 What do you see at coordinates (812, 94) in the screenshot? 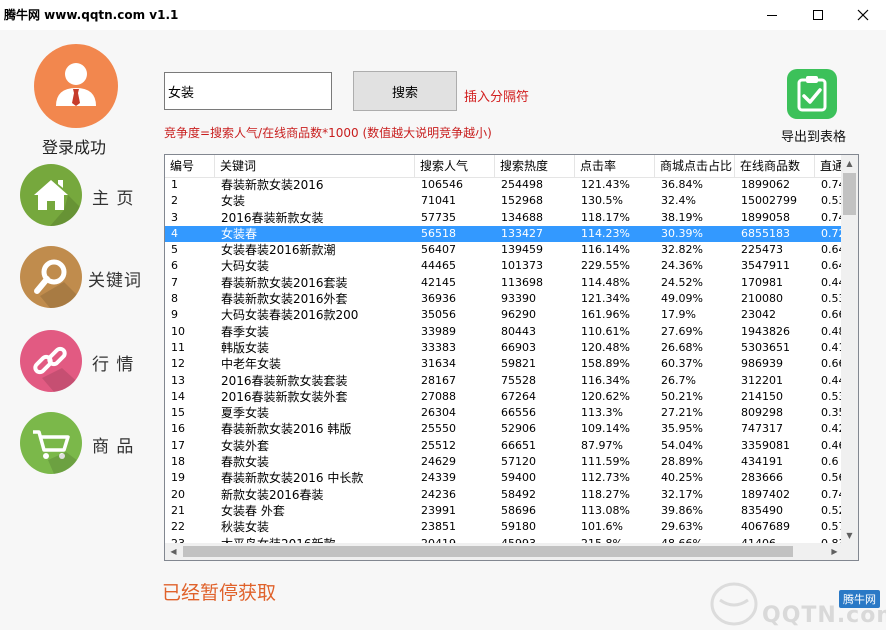
I see `export-button` at bounding box center [812, 94].